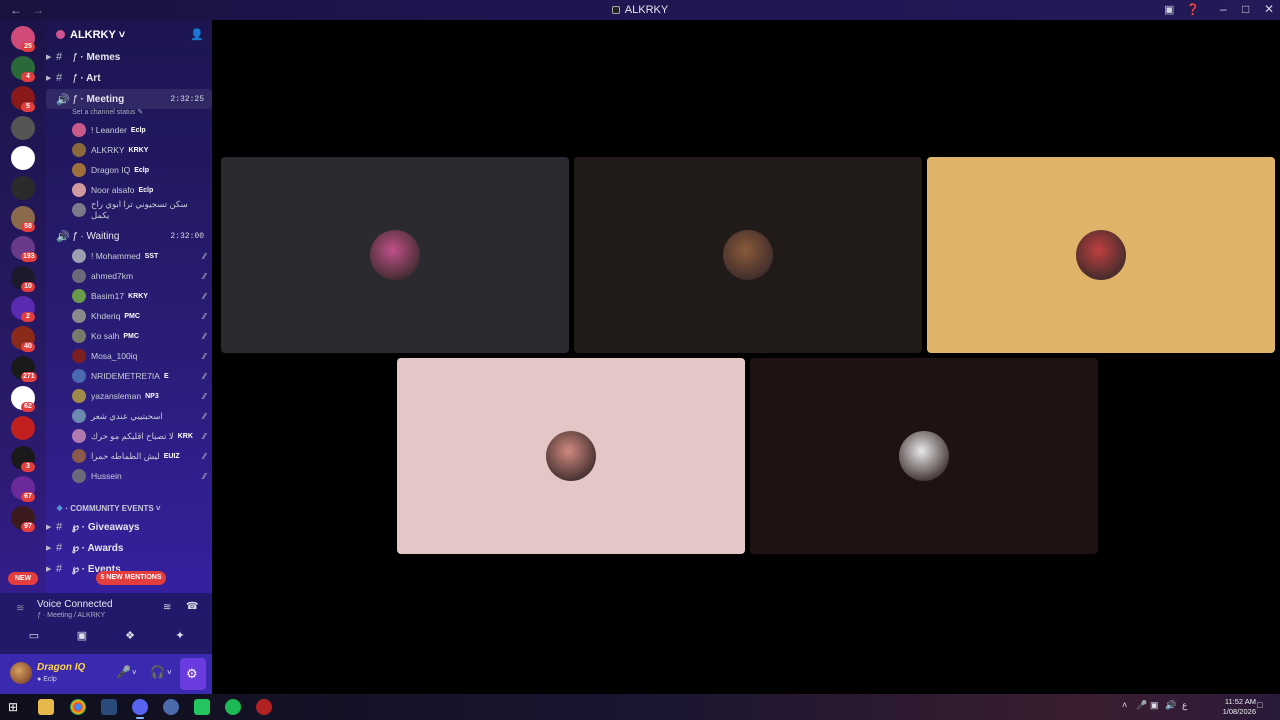  Describe the element at coordinates (192, 606) in the screenshot. I see `disconnect-icon: ☎` at that location.